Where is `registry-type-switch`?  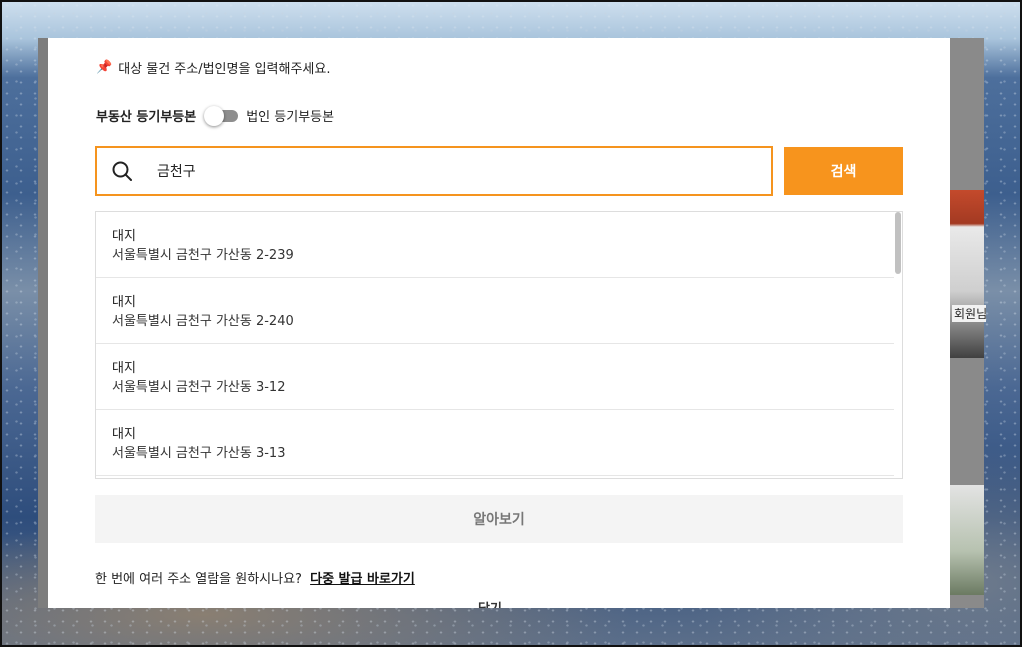 registry-type-switch is located at coordinates (221, 115).